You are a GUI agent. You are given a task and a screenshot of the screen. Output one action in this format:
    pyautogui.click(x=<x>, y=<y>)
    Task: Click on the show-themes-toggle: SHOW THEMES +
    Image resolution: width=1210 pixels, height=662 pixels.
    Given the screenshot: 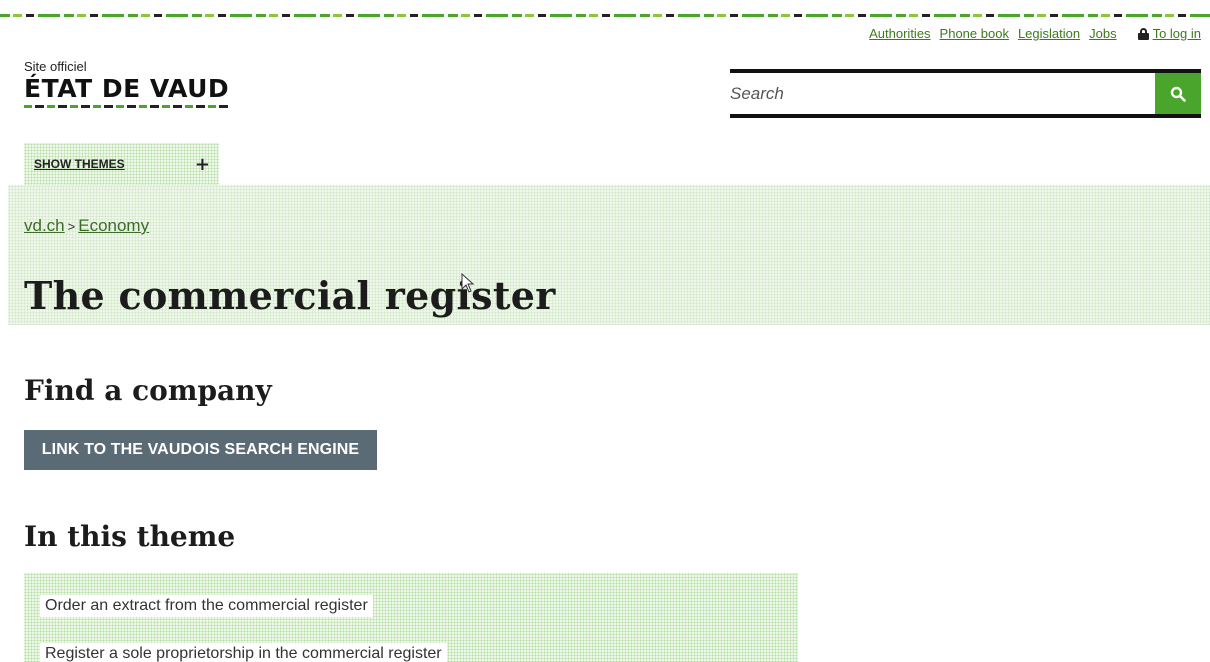 What is the action you would take?
    pyautogui.click(x=121, y=164)
    